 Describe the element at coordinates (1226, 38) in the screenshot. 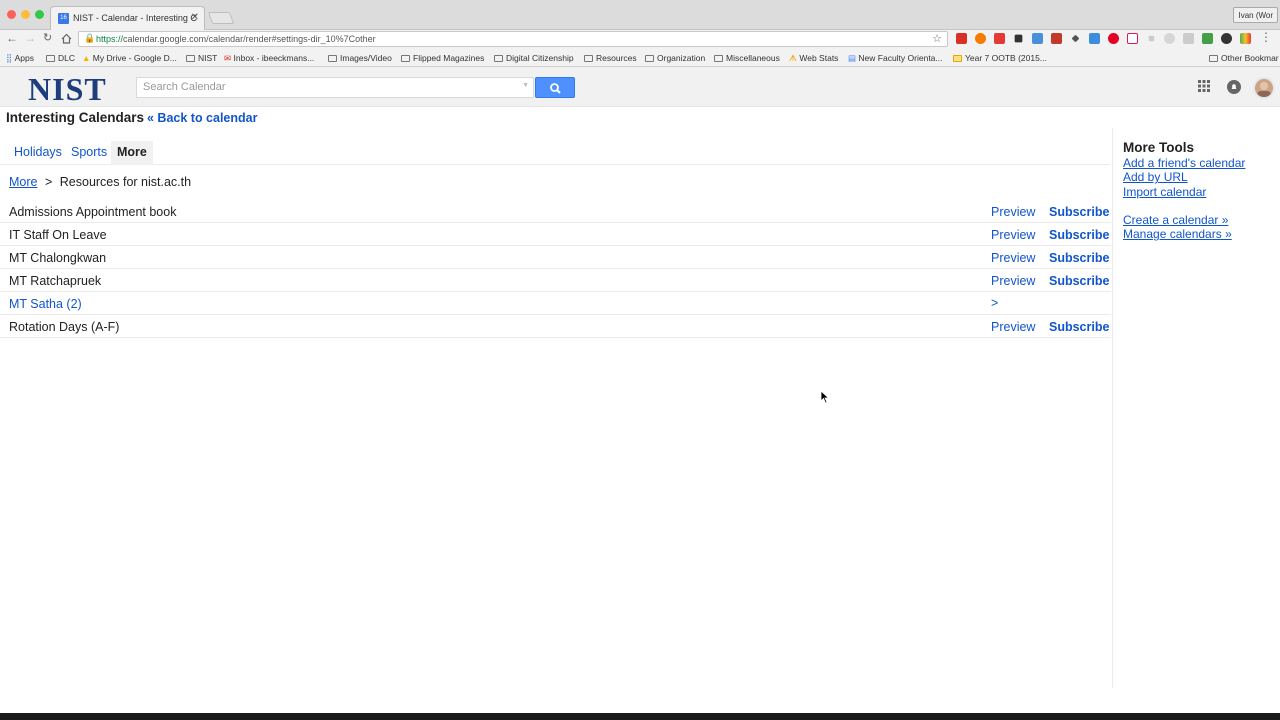

I see `extension-black-icon` at that location.